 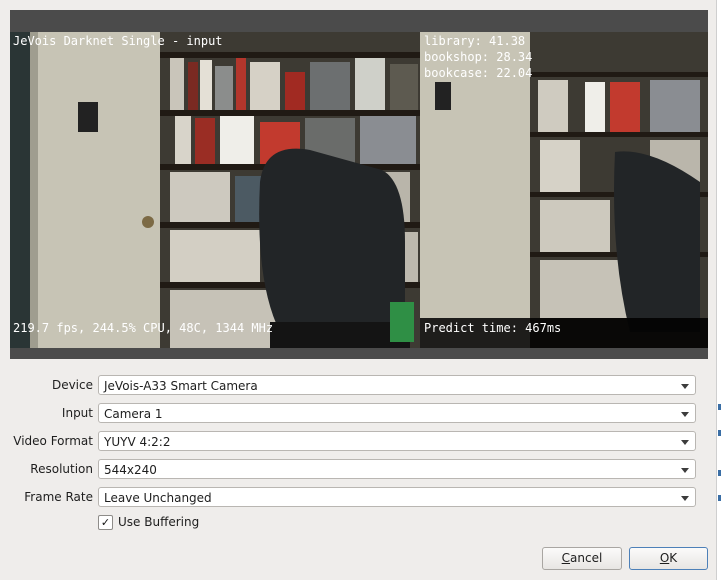 I want to click on predict-time-overlay: Predict time: 467ms, so click(x=493, y=328).